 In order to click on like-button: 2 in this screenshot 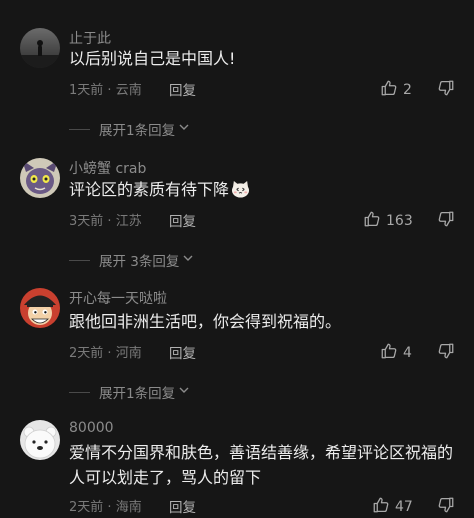, I will do `click(396, 90)`.